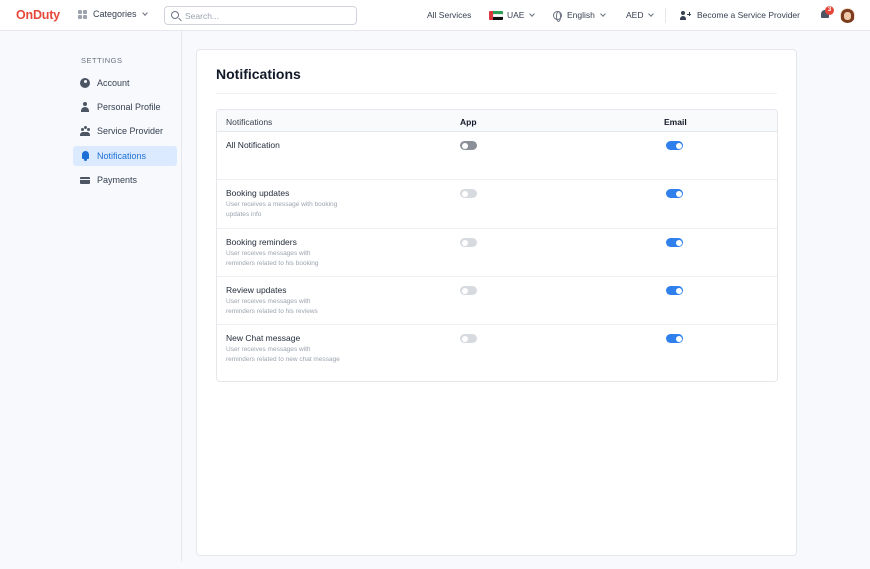  I want to click on row-title: Review updates, so click(256, 290).